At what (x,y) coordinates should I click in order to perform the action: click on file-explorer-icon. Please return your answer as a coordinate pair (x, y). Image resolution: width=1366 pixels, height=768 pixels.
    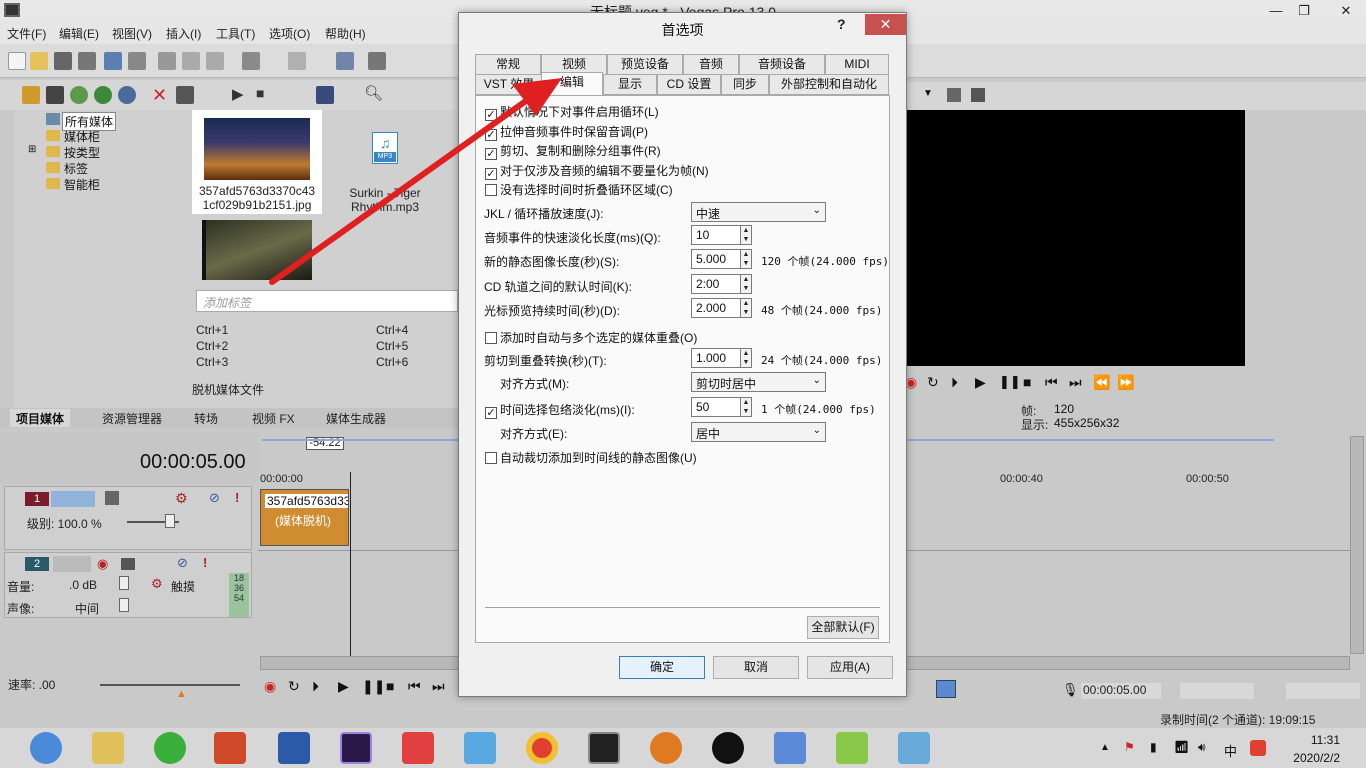
    Looking at the image, I should click on (108, 748).